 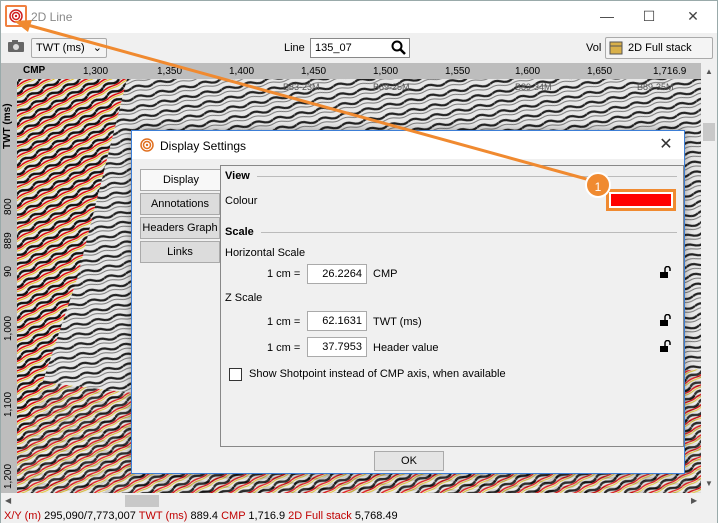 What do you see at coordinates (598, 185) in the screenshot?
I see `callout-badge: 1` at bounding box center [598, 185].